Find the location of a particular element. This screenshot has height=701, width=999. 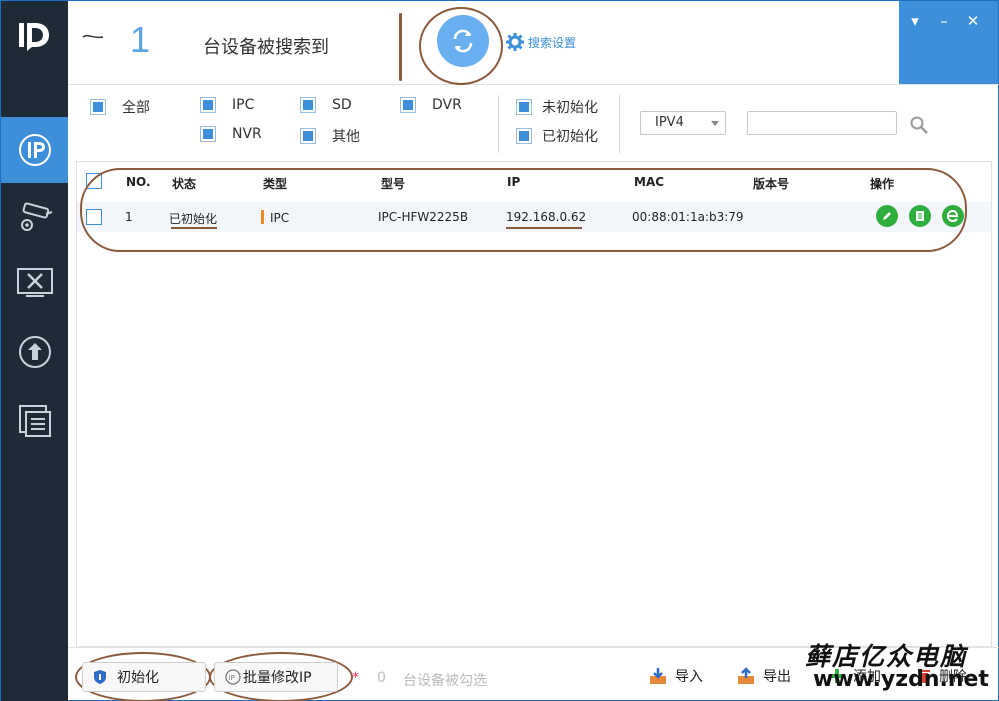

document-icon is located at coordinates (920, 216).